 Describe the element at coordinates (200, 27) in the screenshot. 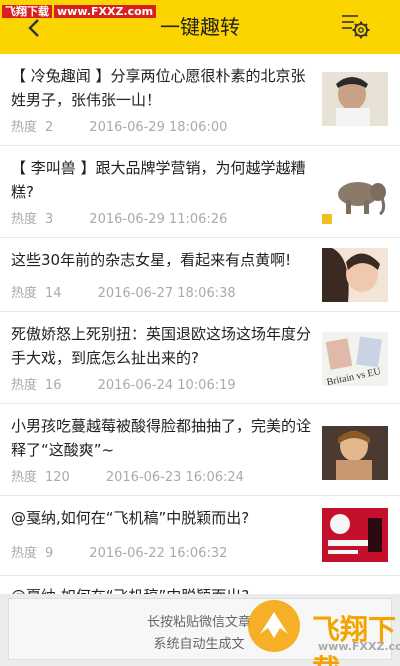

I see `app-header: 一键趣转 飞翔下载 www.FXXZ.com` at that location.